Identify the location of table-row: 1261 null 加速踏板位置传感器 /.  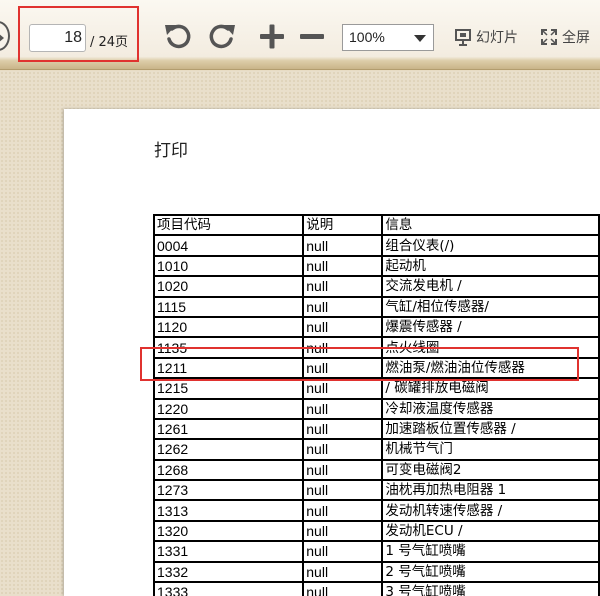
(376, 429).